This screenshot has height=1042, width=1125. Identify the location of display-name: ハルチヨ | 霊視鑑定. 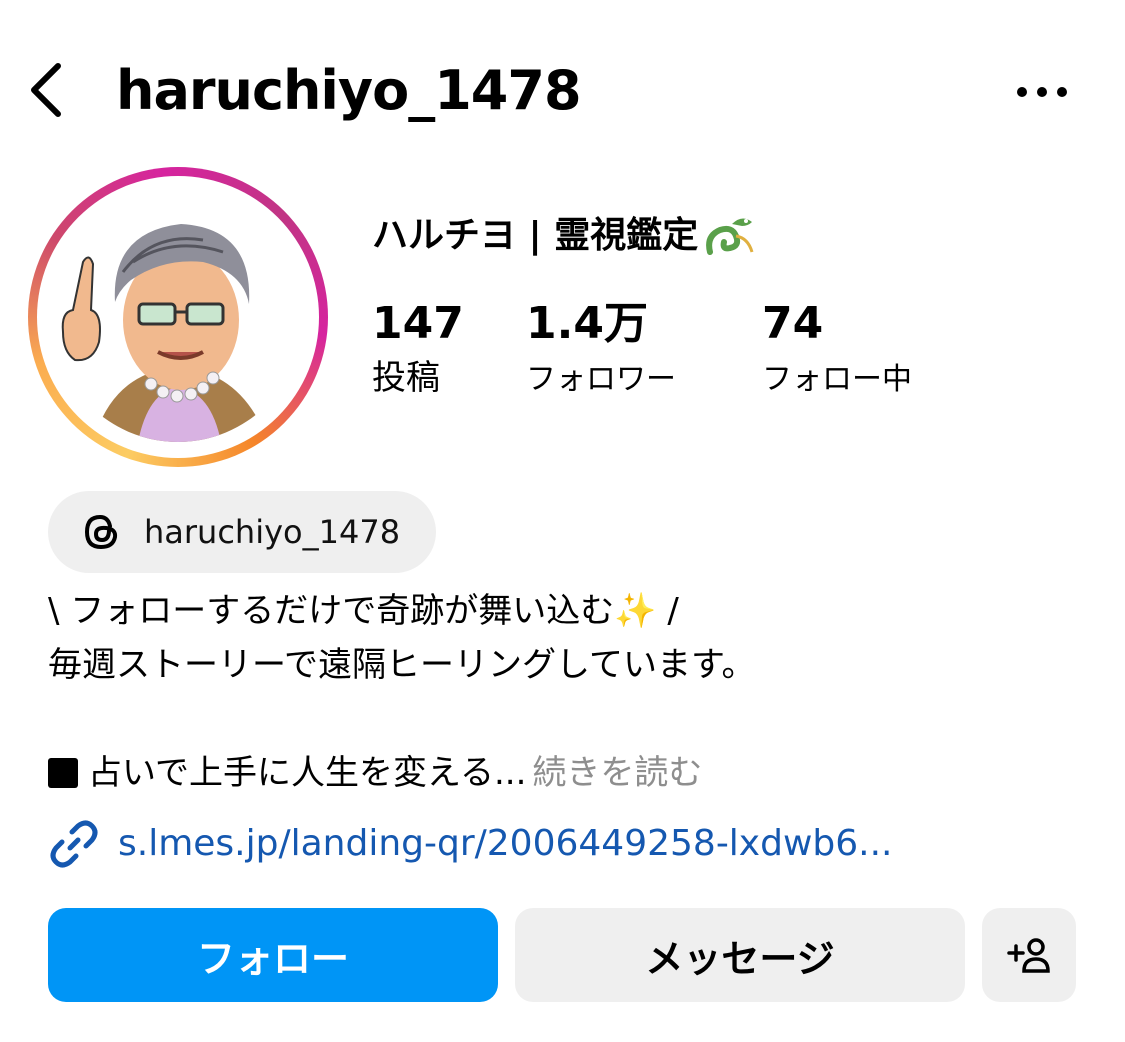
(565, 236).